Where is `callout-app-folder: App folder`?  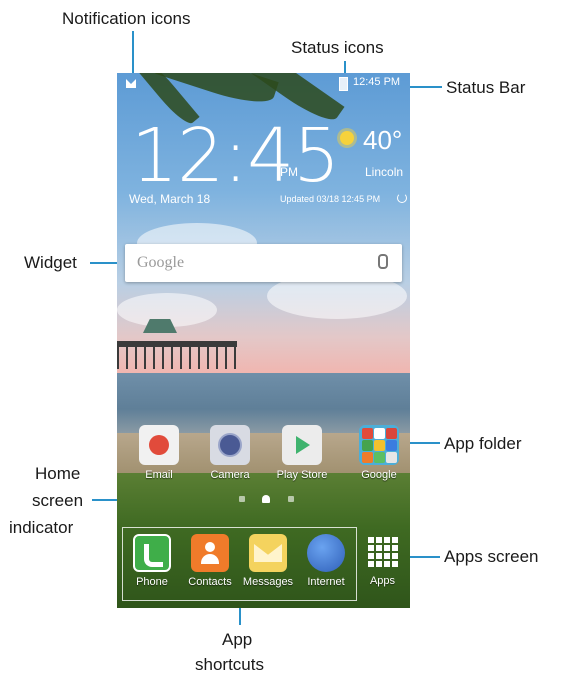 callout-app-folder: App folder is located at coordinates (483, 443).